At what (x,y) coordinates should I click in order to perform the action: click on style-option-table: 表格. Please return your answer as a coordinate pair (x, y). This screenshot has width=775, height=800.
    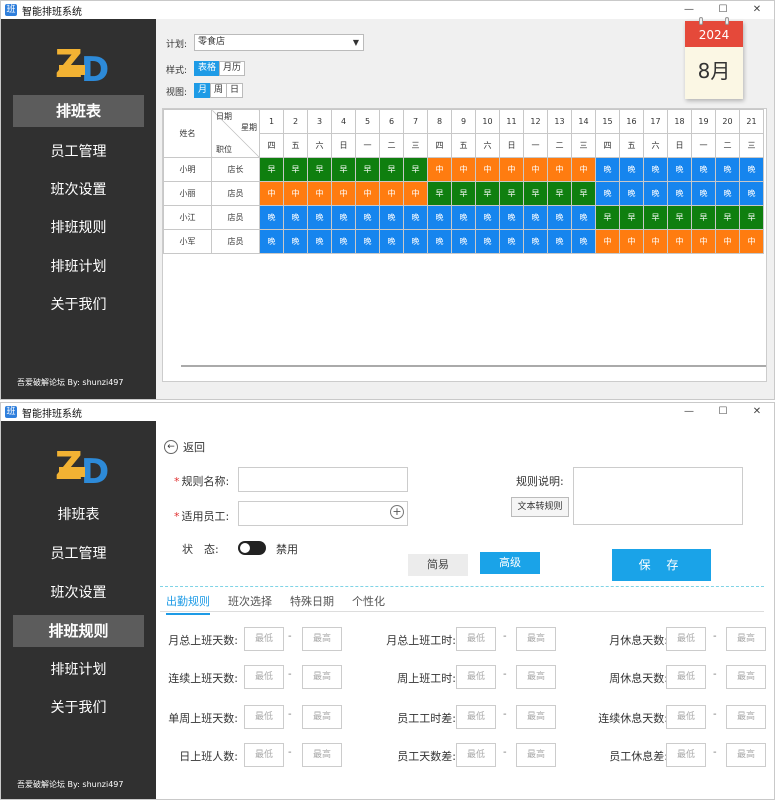
    Looking at the image, I should click on (207, 68).